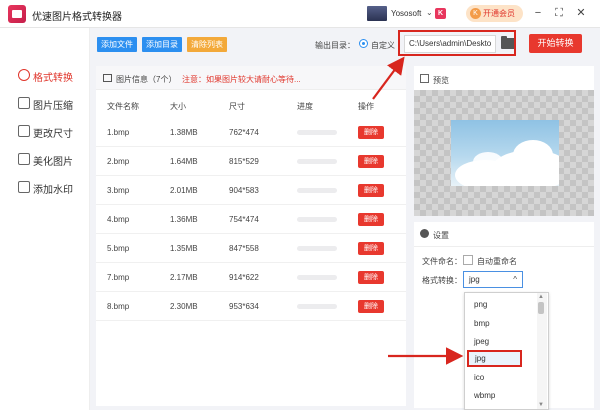  What do you see at coordinates (162, 44) in the screenshot?
I see `add-directory-button: 添加目录` at bounding box center [162, 44].